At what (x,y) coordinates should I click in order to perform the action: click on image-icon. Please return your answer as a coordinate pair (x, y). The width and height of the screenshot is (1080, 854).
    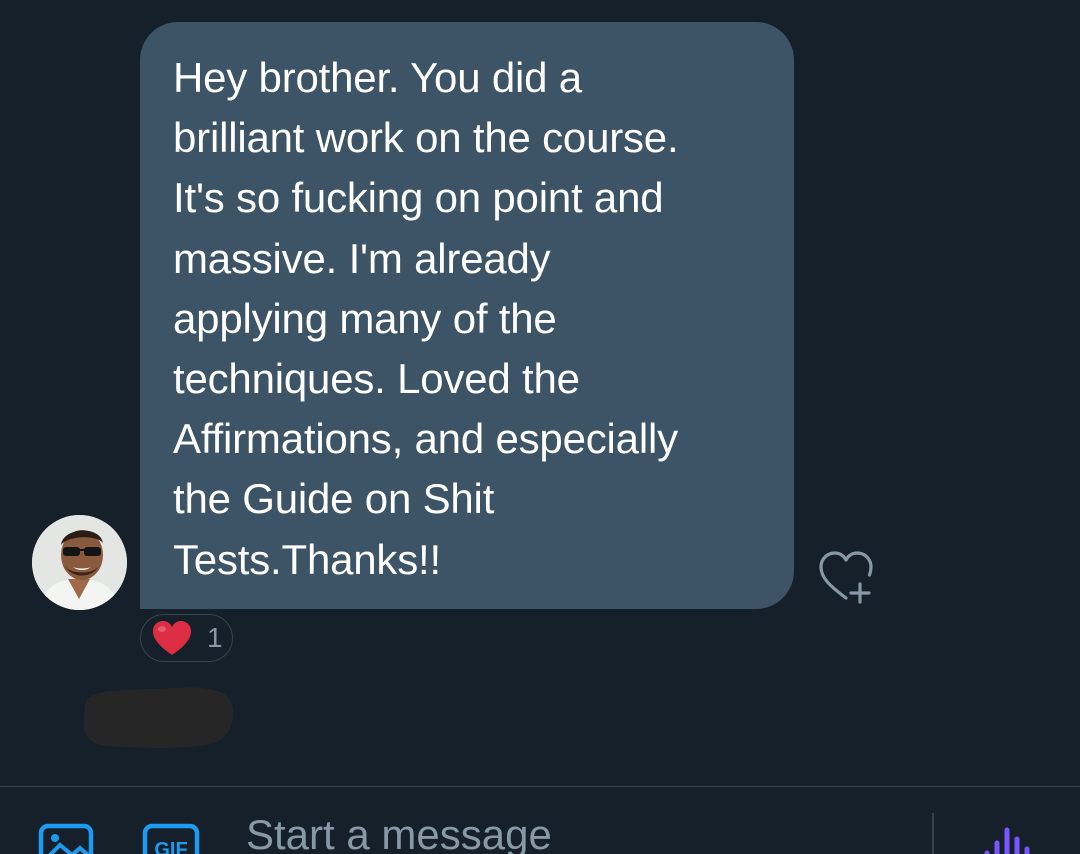
    Looking at the image, I should click on (66, 838).